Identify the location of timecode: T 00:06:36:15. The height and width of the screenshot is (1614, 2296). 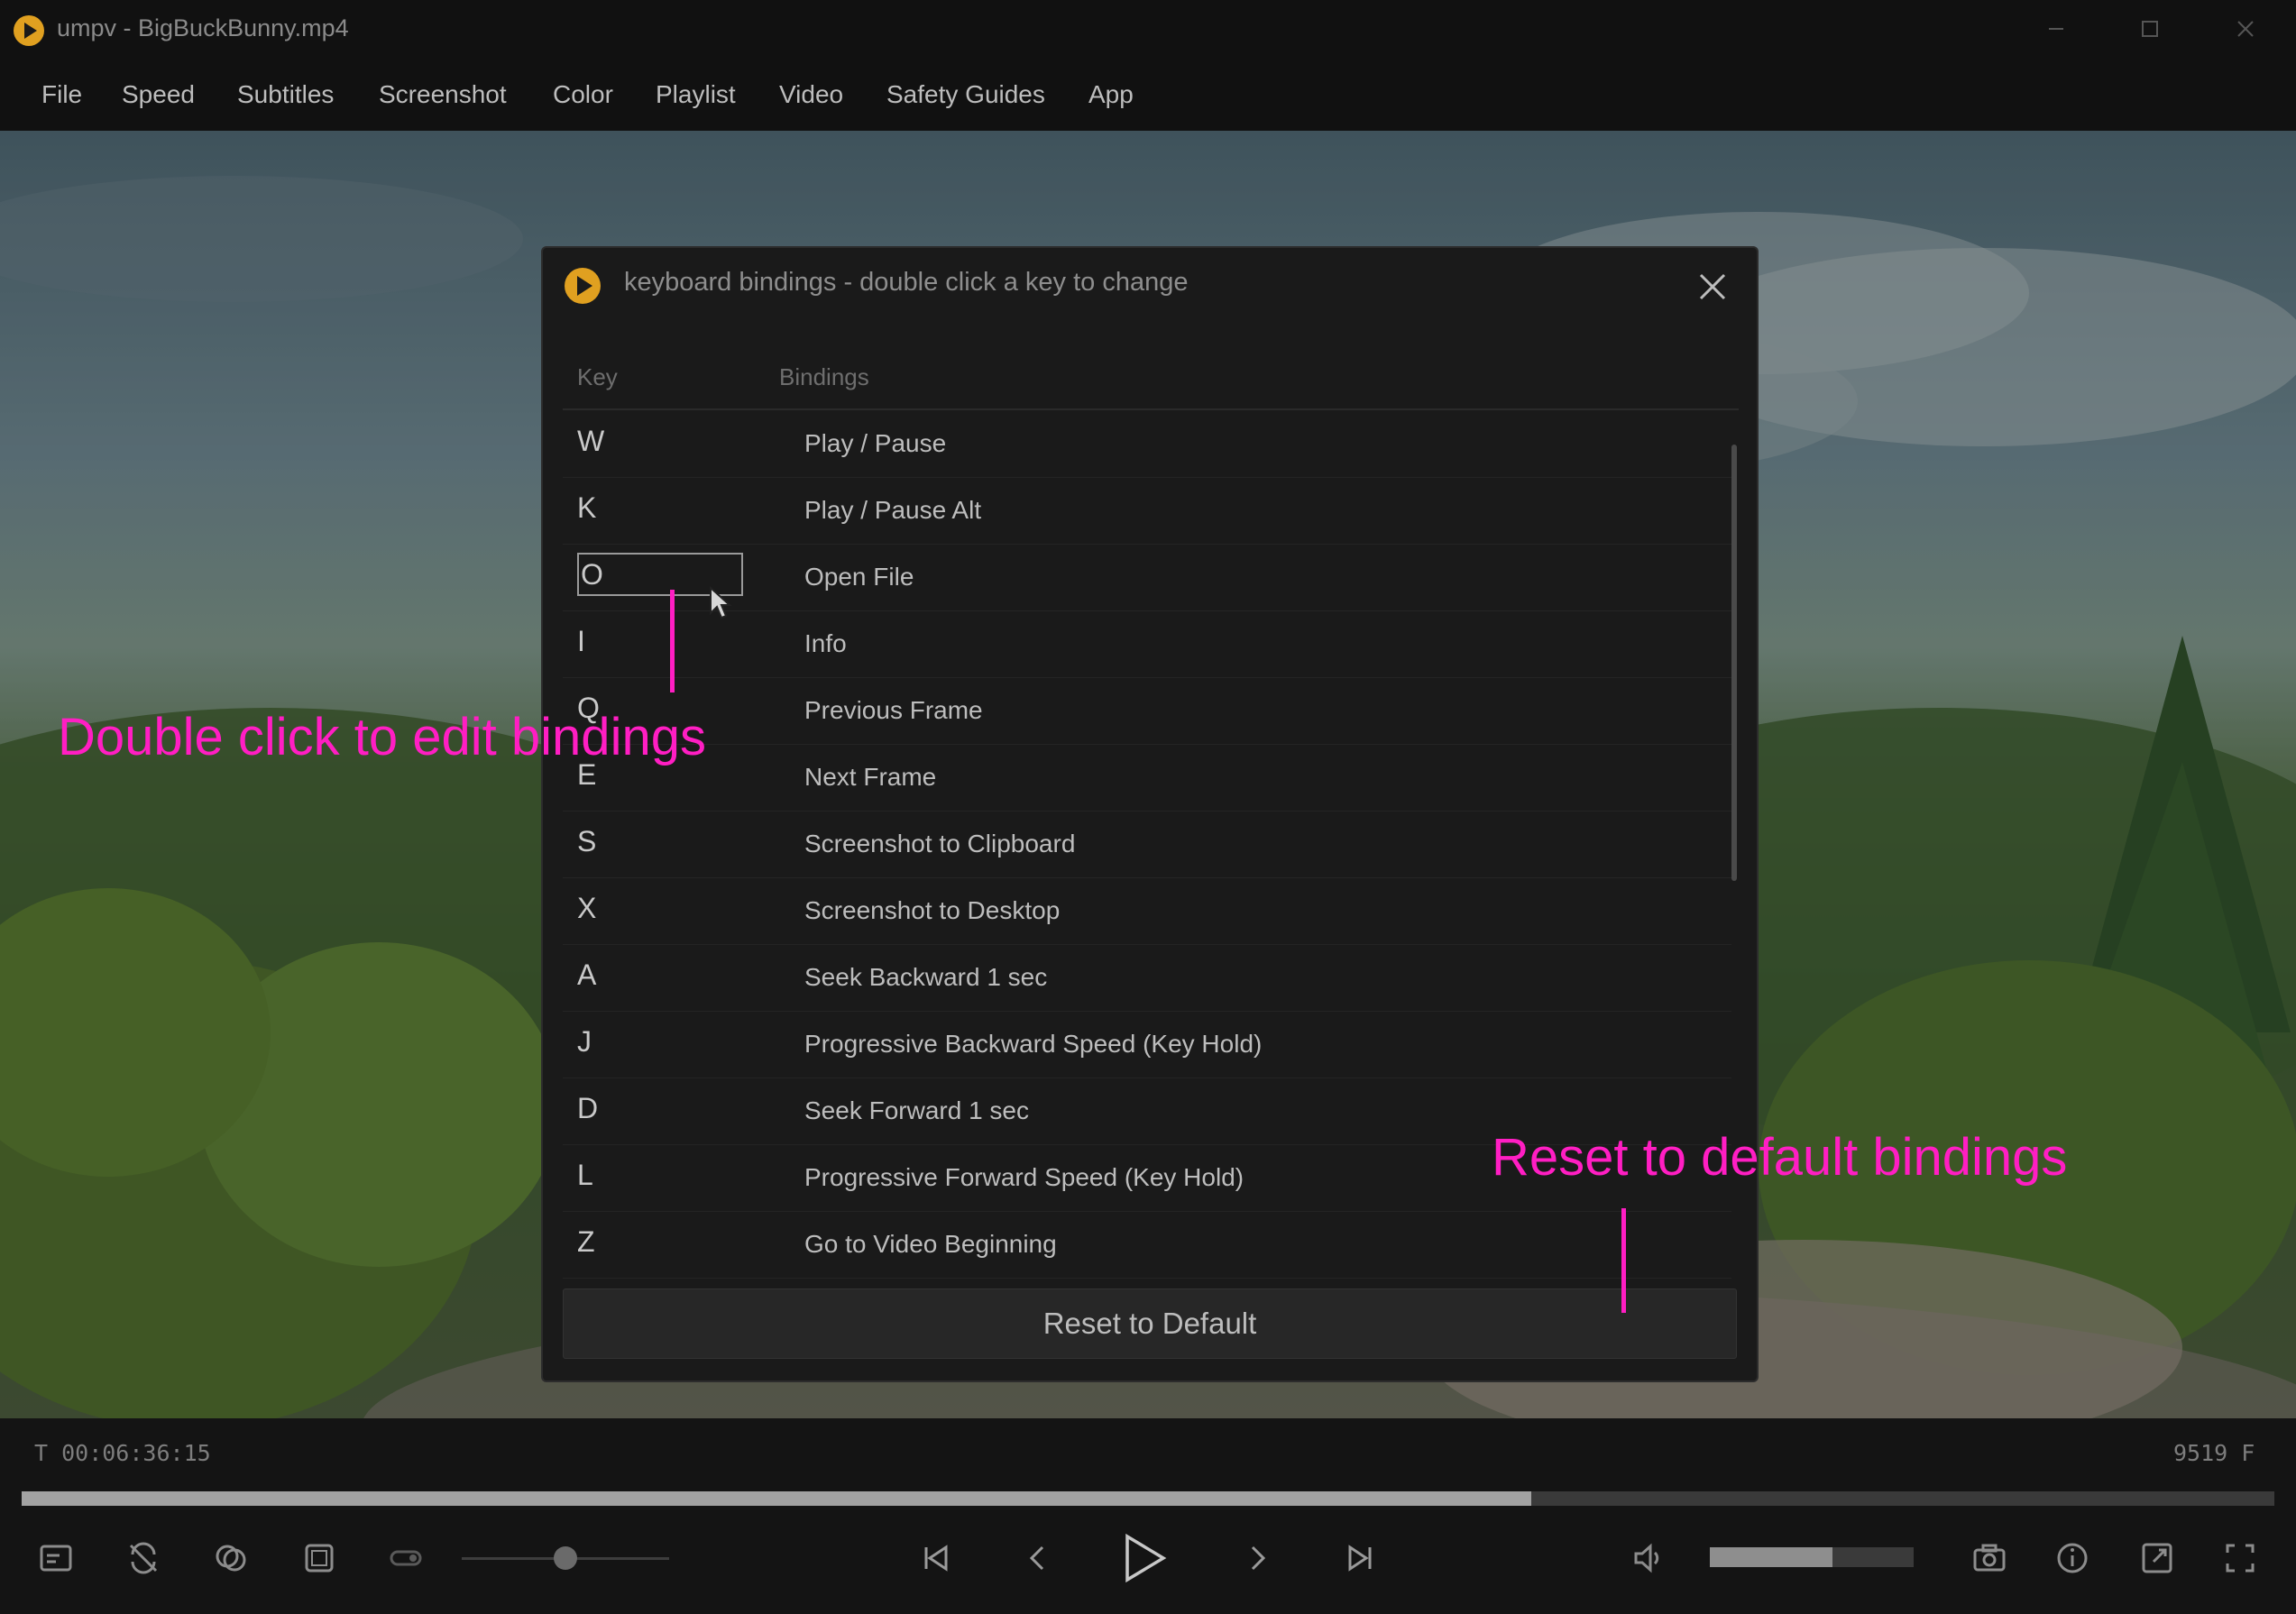
(122, 1453).